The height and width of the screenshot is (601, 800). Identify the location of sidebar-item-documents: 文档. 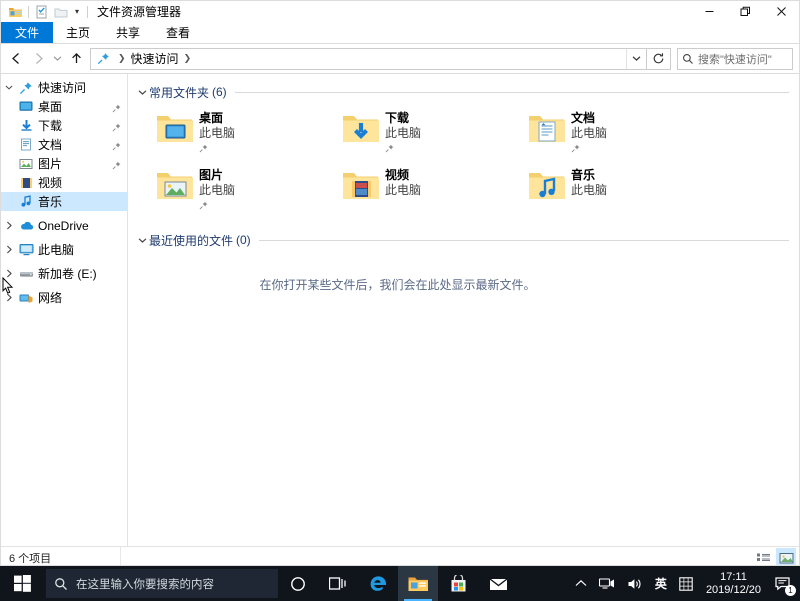
(64, 144).